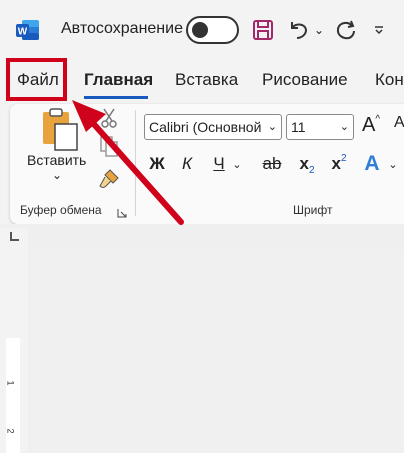 Image resolution: width=404 pixels, height=453 pixels. What do you see at coordinates (272, 164) in the screenshot?
I see `strikethrough-button: ab` at bounding box center [272, 164].